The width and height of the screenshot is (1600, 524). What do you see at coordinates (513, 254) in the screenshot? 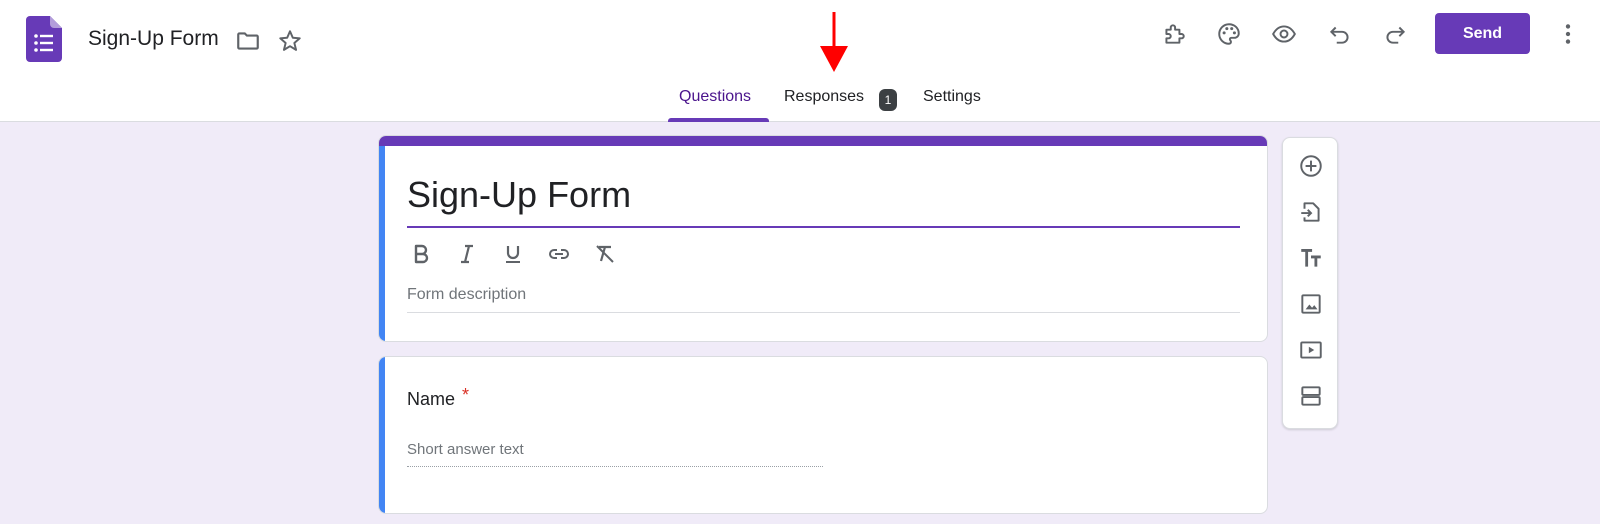
I see `underline-icon` at bounding box center [513, 254].